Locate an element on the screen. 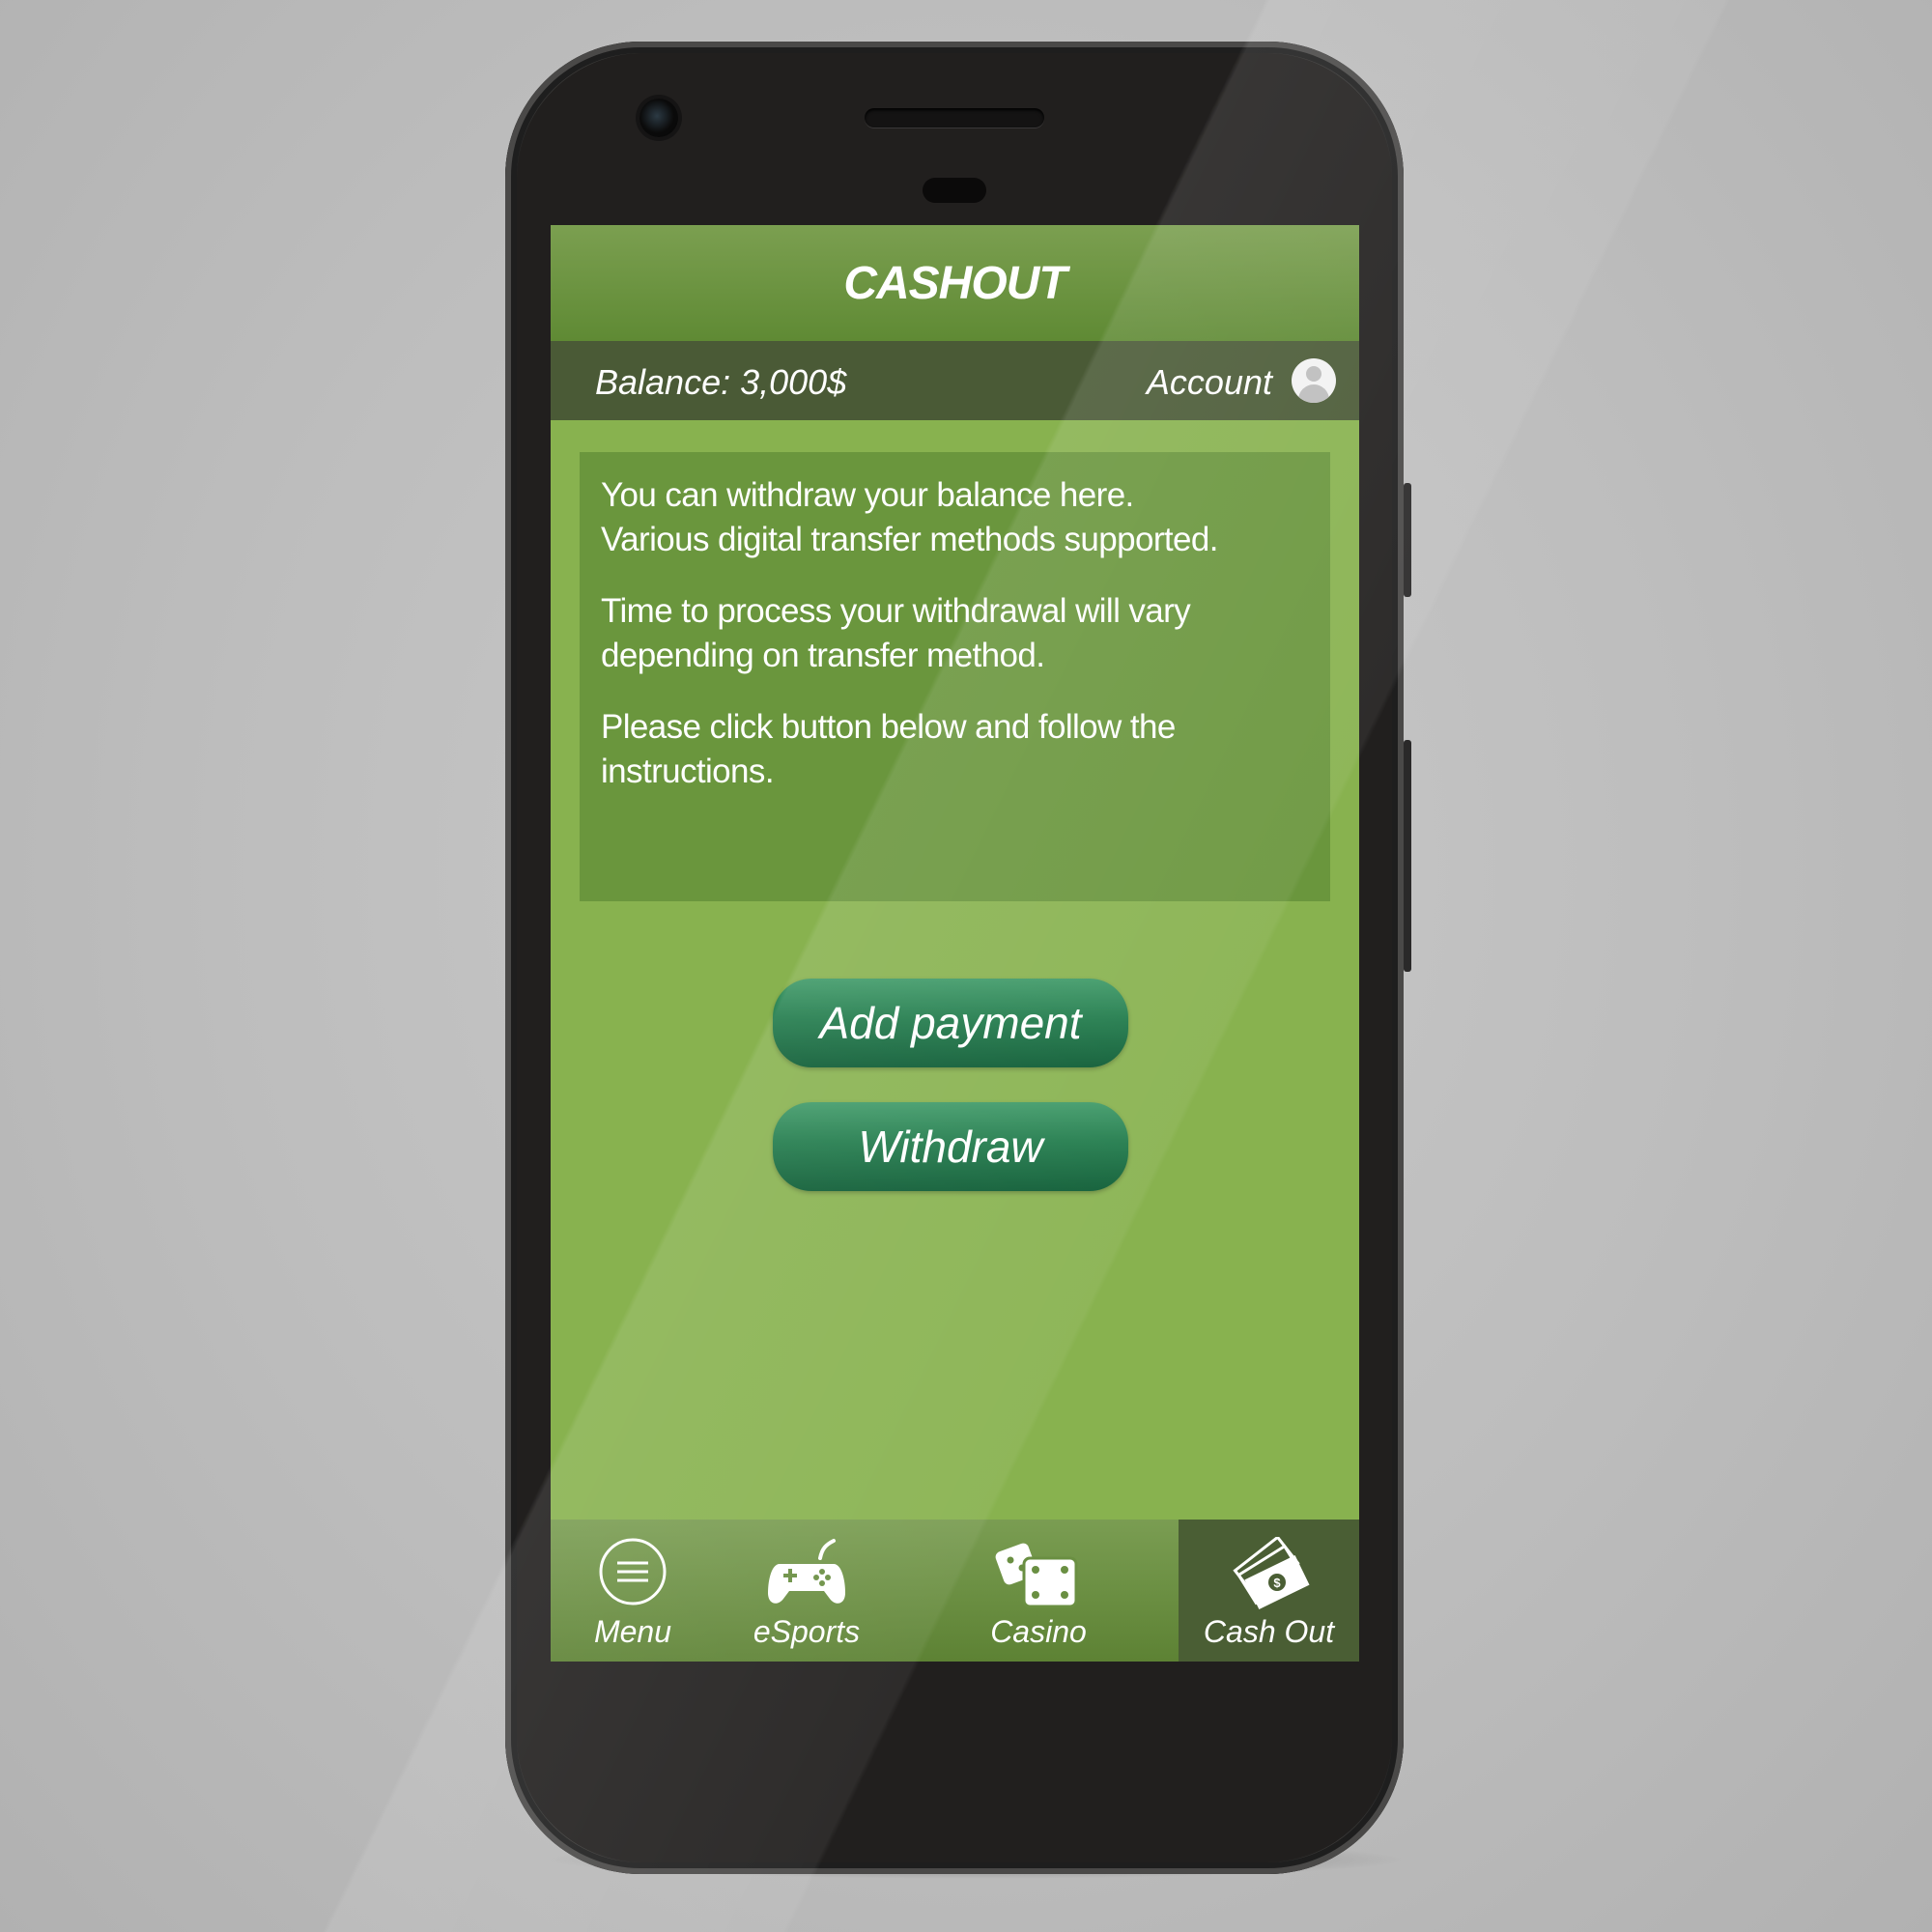 This screenshot has height=1932, width=1932. nav-item-esports: eSports is located at coordinates (806, 1591).